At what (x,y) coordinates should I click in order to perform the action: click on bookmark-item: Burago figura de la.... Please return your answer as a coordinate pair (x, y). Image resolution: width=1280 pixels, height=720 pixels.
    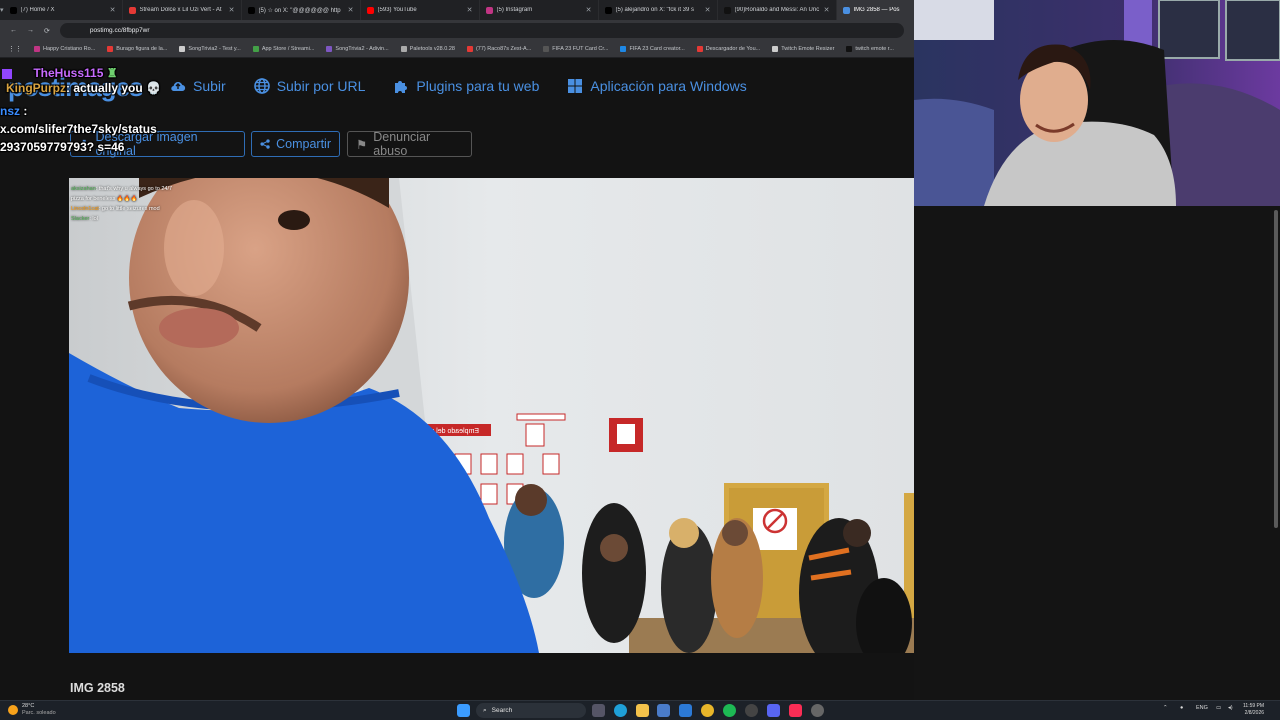
    Looking at the image, I should click on (137, 49).